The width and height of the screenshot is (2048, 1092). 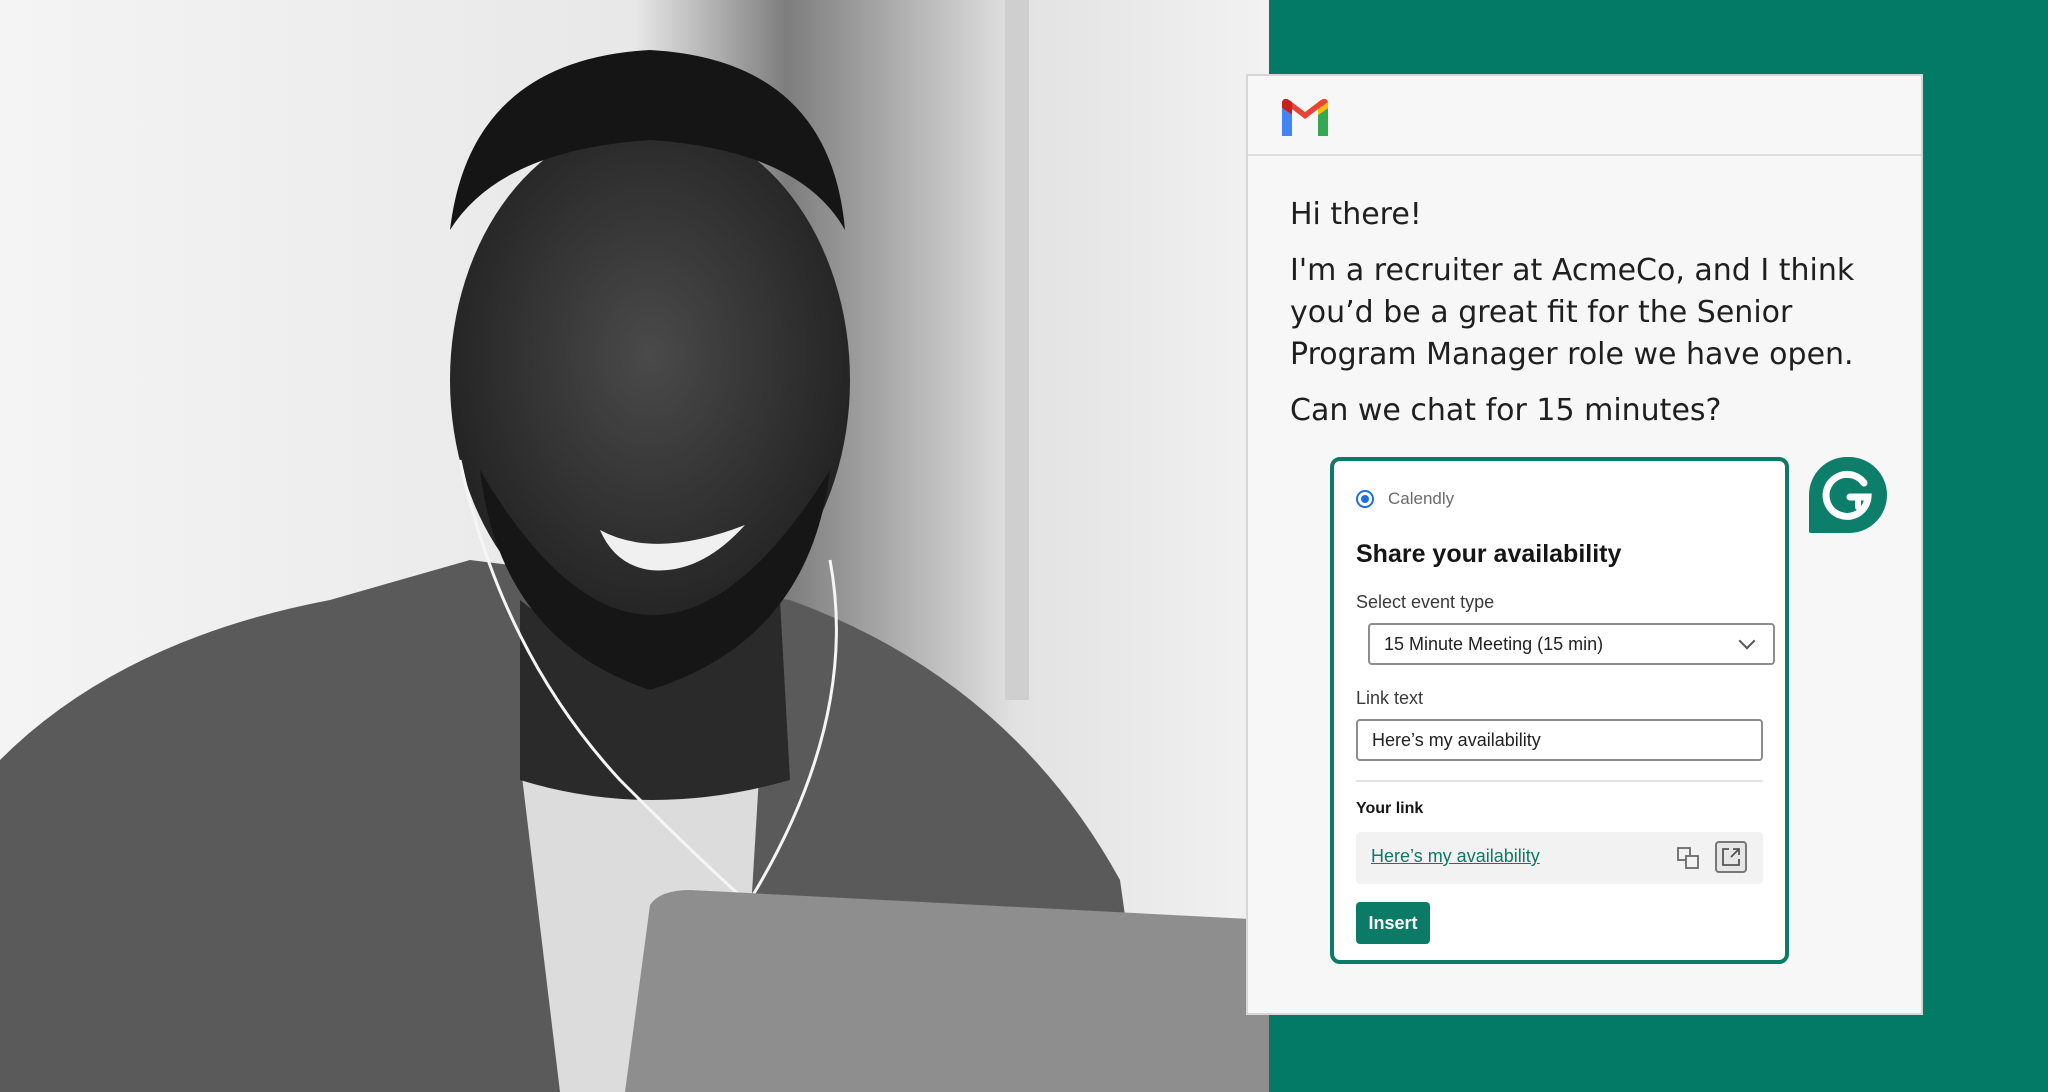 I want to click on event-type-label: Select event type, so click(x=1425, y=602).